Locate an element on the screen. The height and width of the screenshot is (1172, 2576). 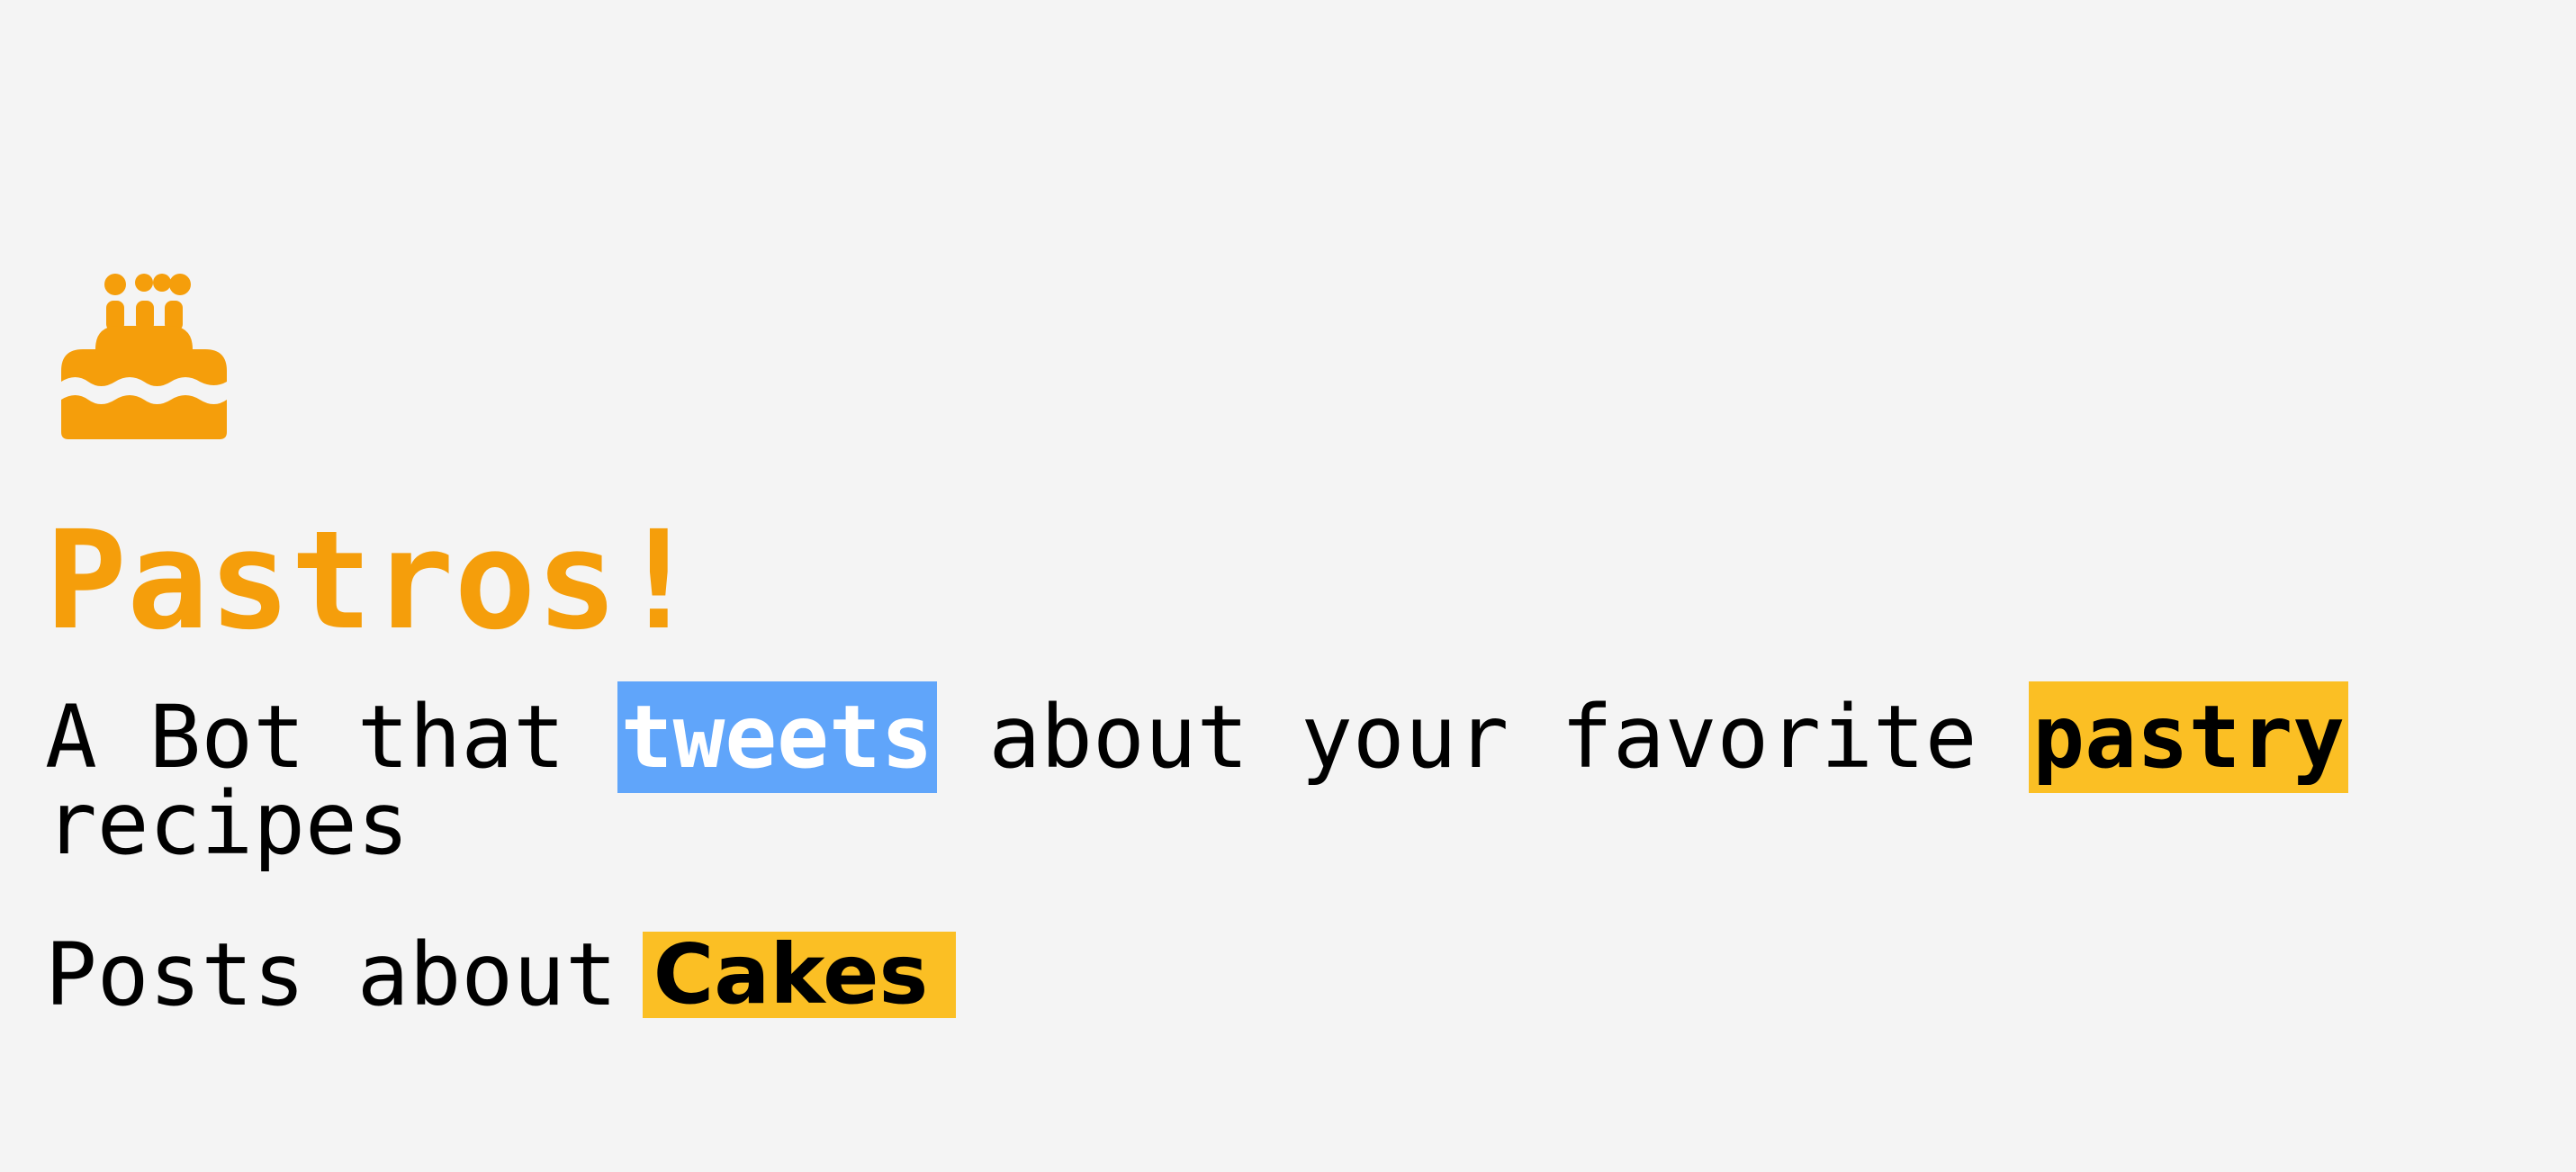
posts-about-label: Posts about is located at coordinates (331, 974).